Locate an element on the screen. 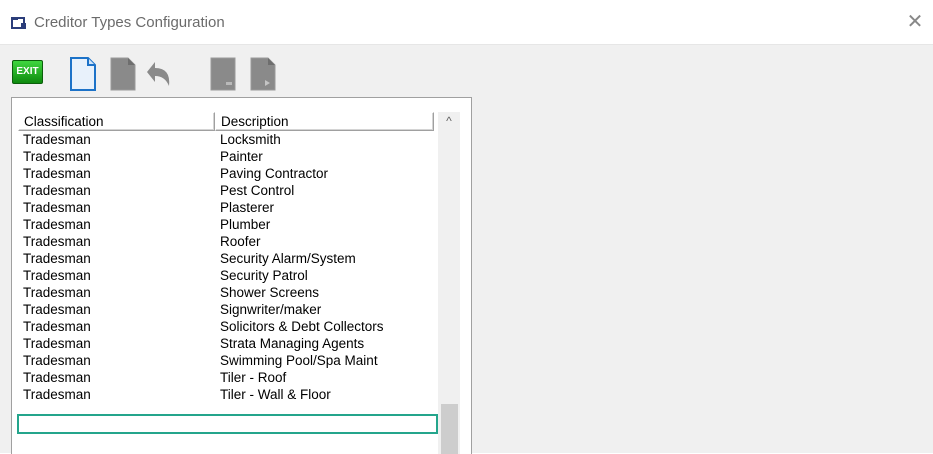 The height and width of the screenshot is (454, 933). description-cell: Security Patrol is located at coordinates (264, 275).